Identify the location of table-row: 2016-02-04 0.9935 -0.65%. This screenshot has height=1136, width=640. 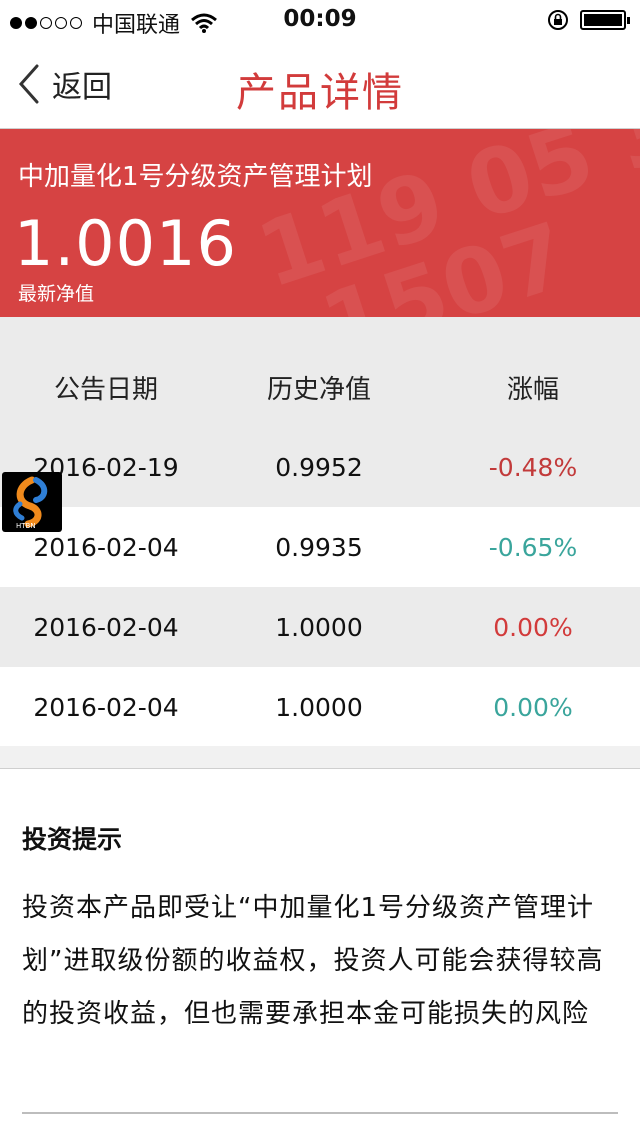
(320, 547).